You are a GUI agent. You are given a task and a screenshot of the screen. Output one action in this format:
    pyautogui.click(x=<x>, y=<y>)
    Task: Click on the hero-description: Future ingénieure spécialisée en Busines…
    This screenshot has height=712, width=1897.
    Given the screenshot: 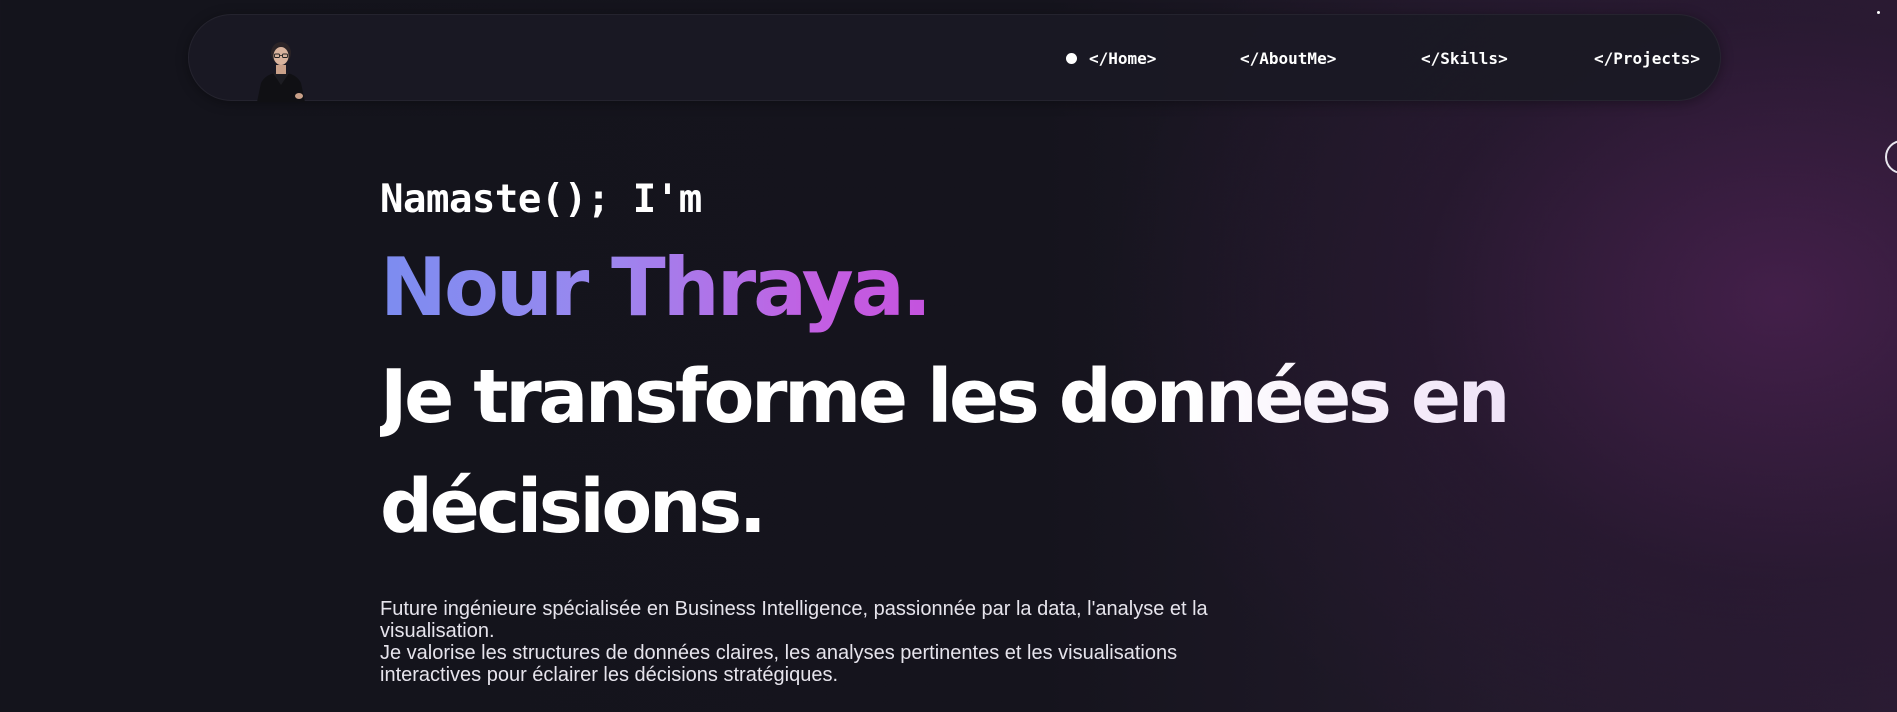 What is the action you would take?
    pyautogui.click(x=820, y=642)
    